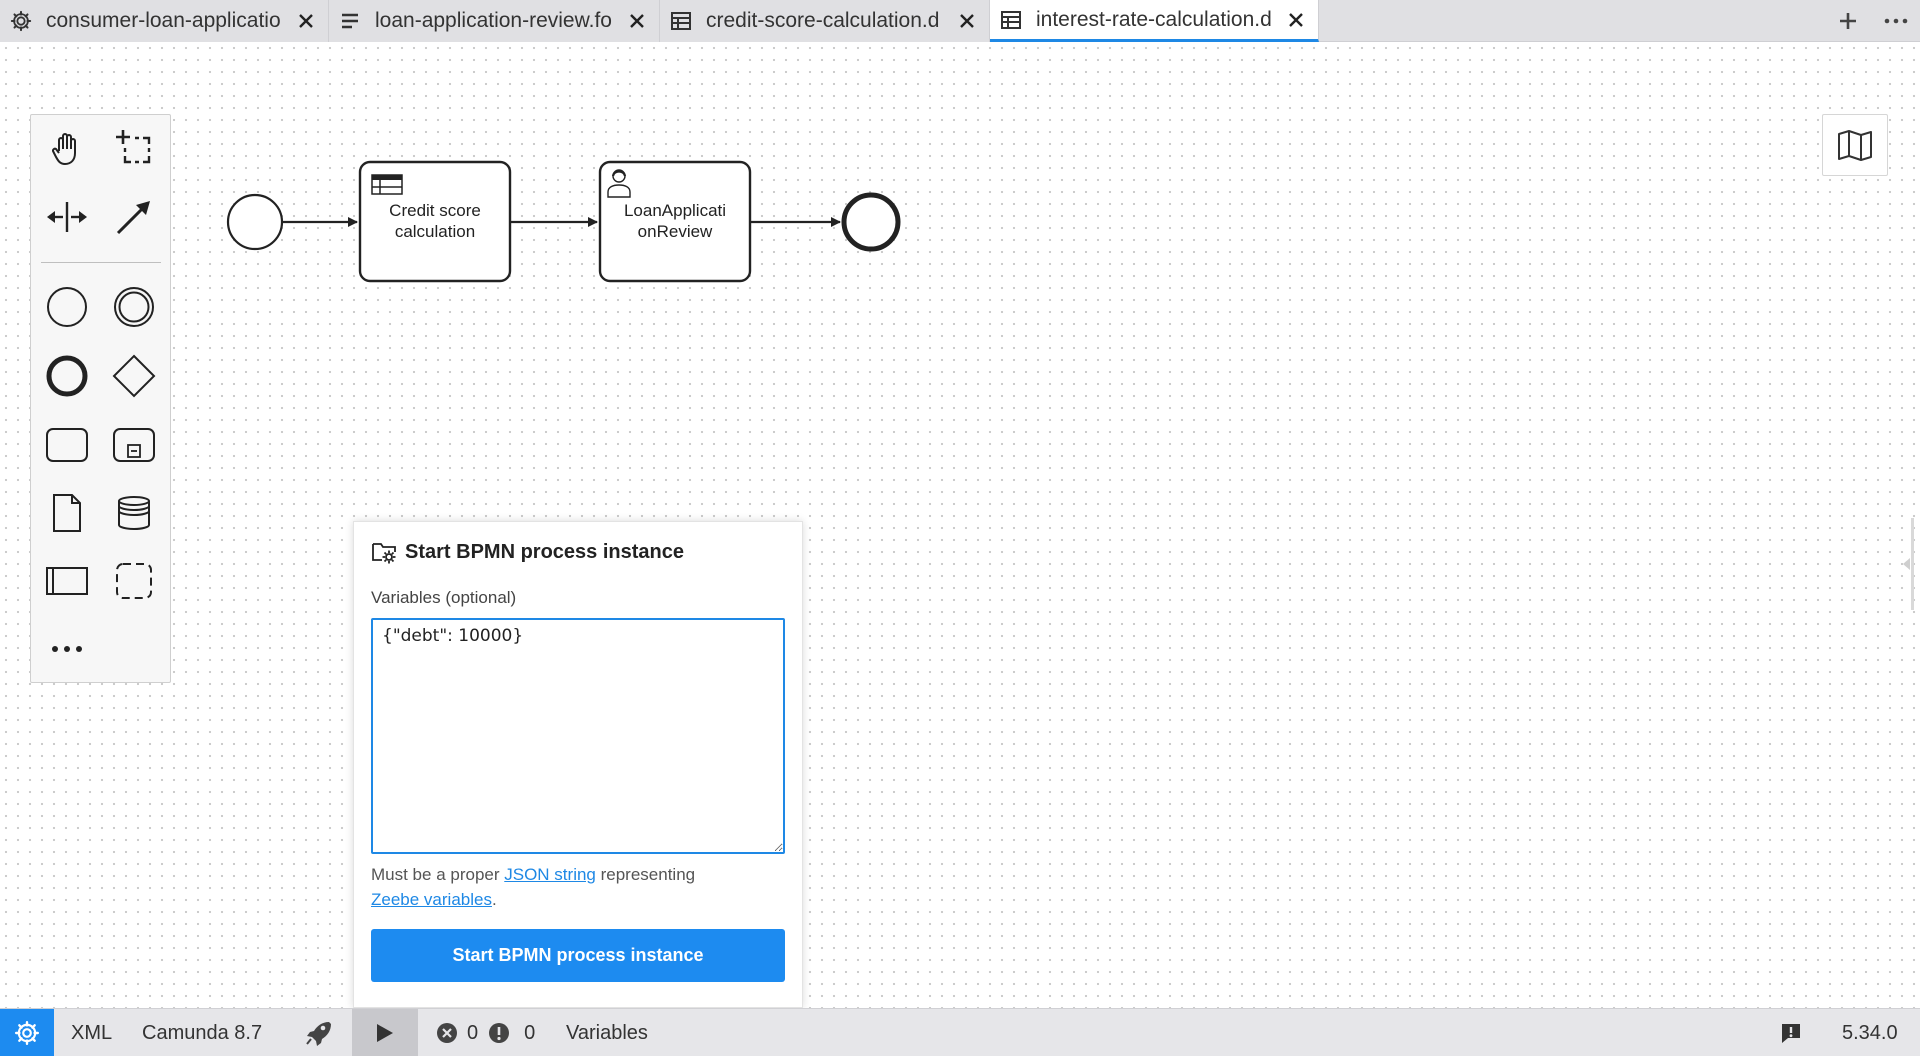 The width and height of the screenshot is (1920, 1056). I want to click on chevron-left-icon, so click(1906, 564).